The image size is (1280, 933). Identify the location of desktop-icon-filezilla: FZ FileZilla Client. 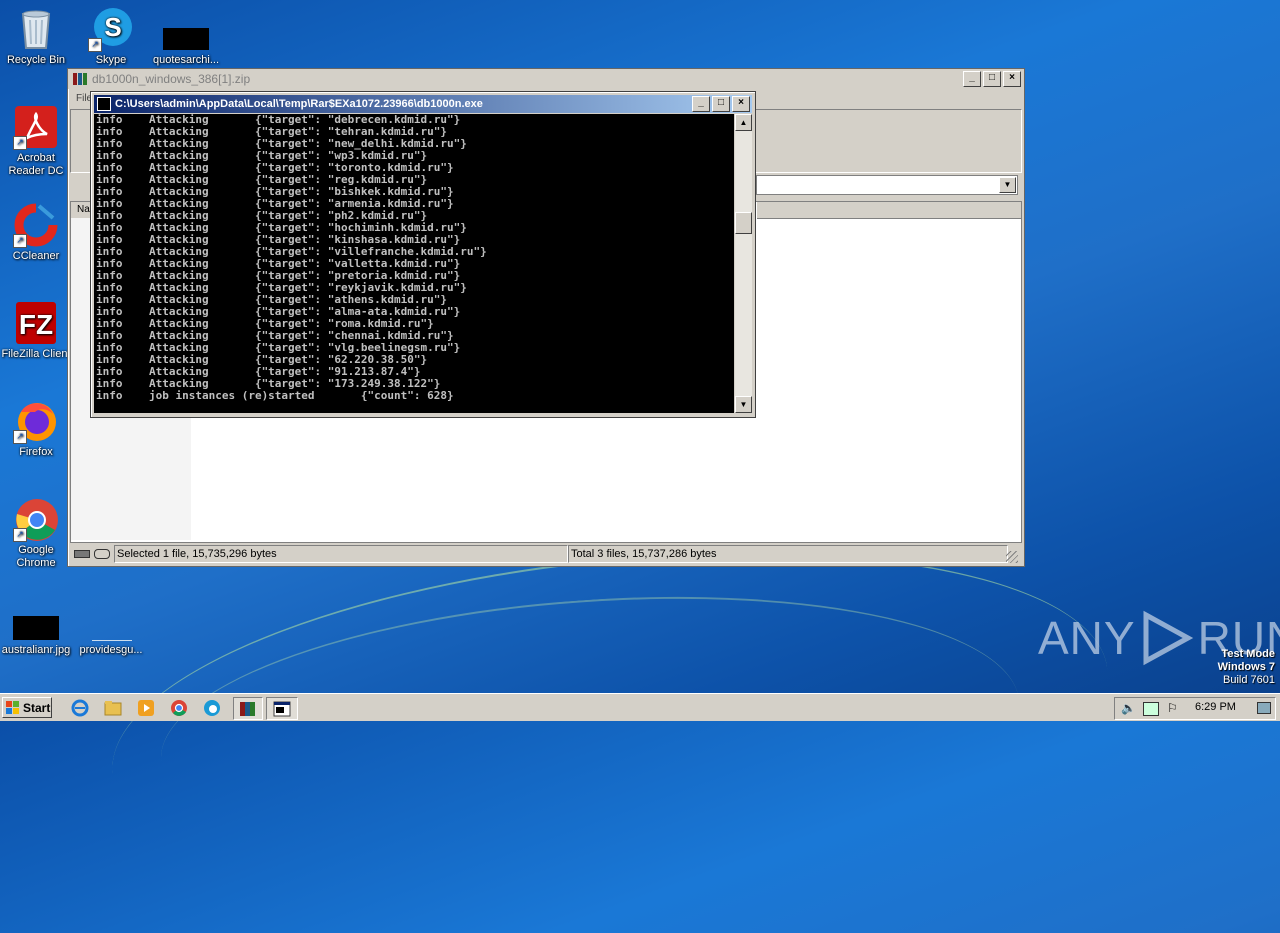
(36, 330).